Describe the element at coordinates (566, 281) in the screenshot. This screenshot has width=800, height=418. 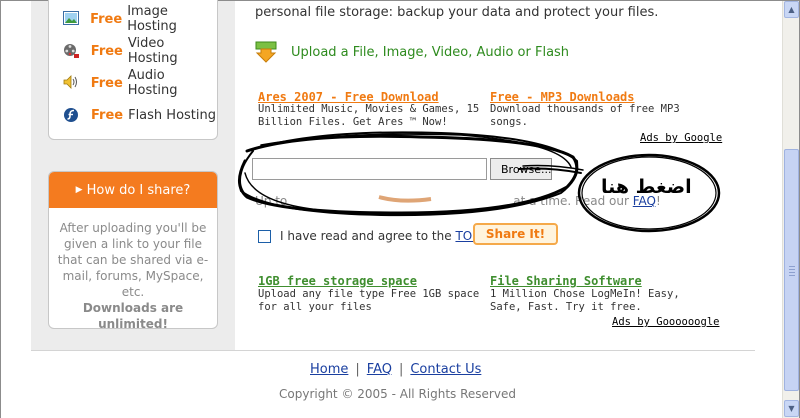
I see `ad-link-logmein: File Sharing Software` at that location.